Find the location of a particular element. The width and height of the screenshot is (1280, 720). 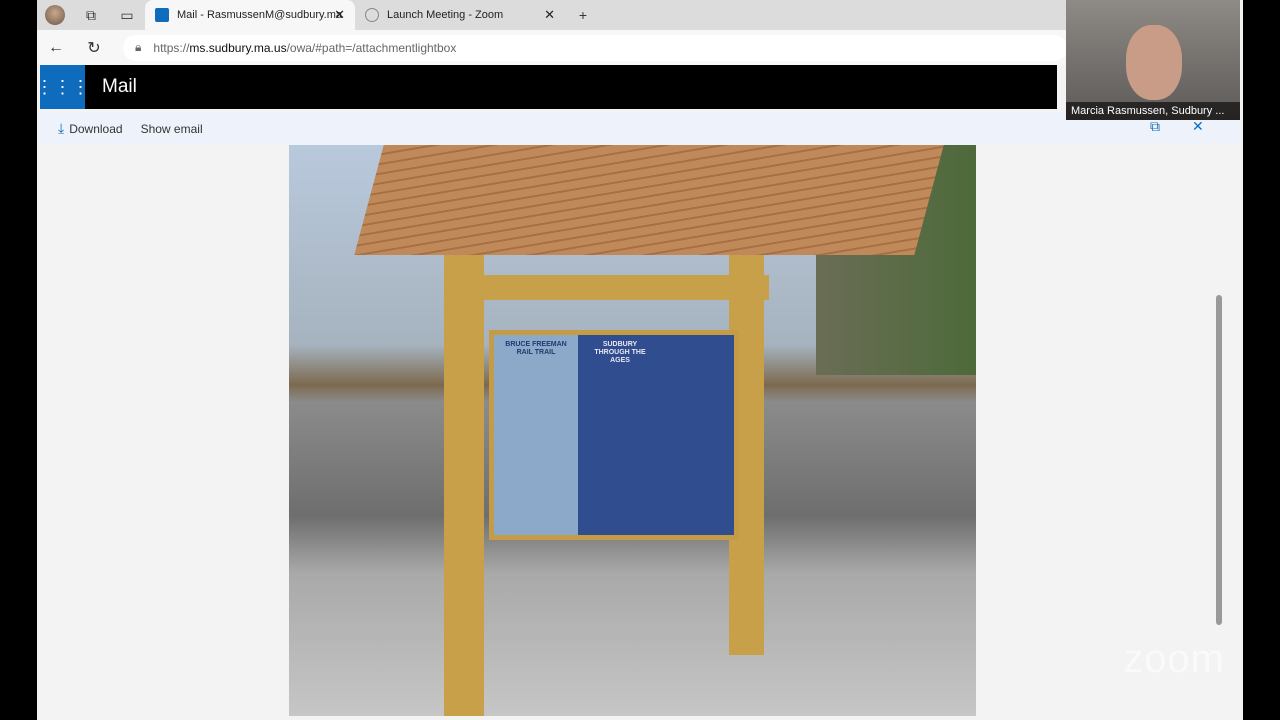

kiosk-roof is located at coordinates (649, 200).